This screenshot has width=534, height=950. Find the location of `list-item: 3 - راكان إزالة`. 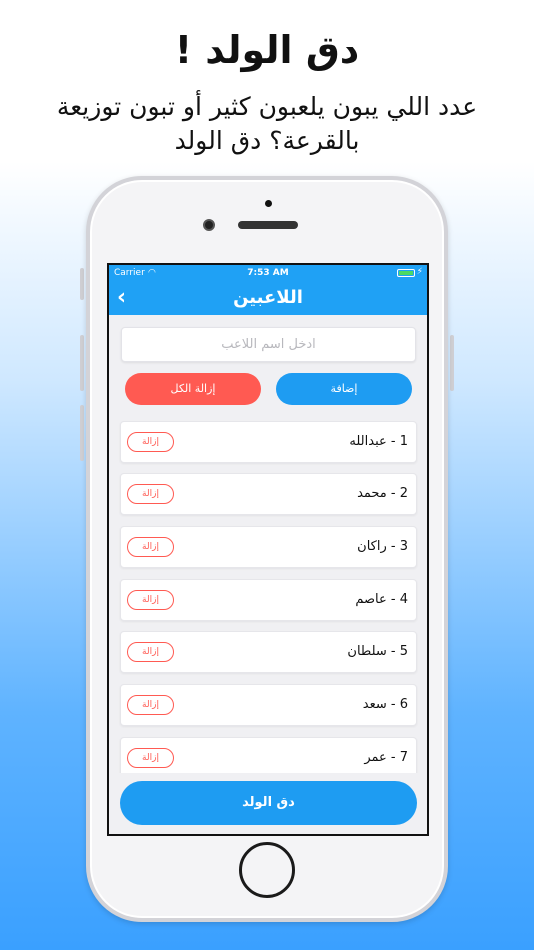

list-item: 3 - راكان إزالة is located at coordinates (268, 547).